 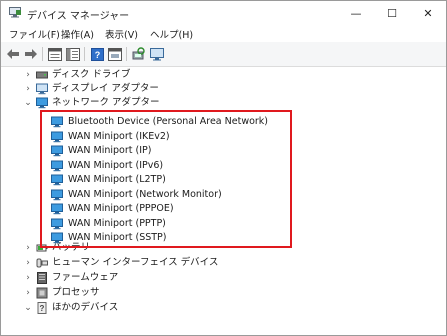 I want to click on maximize-button: ☐, so click(x=392, y=13).